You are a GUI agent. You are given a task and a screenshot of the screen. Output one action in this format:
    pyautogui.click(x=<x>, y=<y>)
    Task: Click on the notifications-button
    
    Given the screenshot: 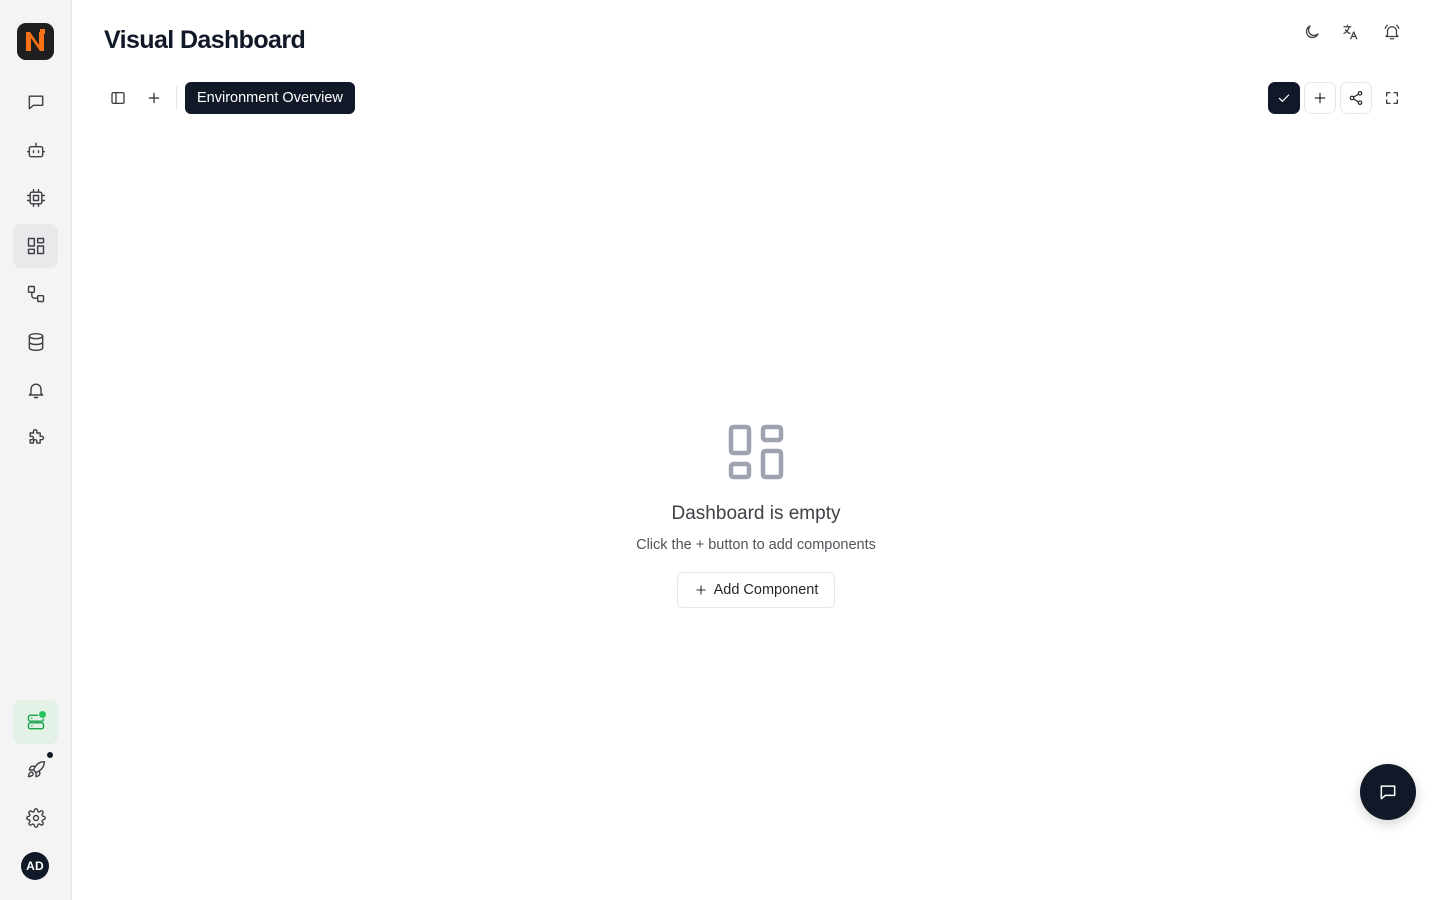 What is the action you would take?
    pyautogui.click(x=1392, y=32)
    